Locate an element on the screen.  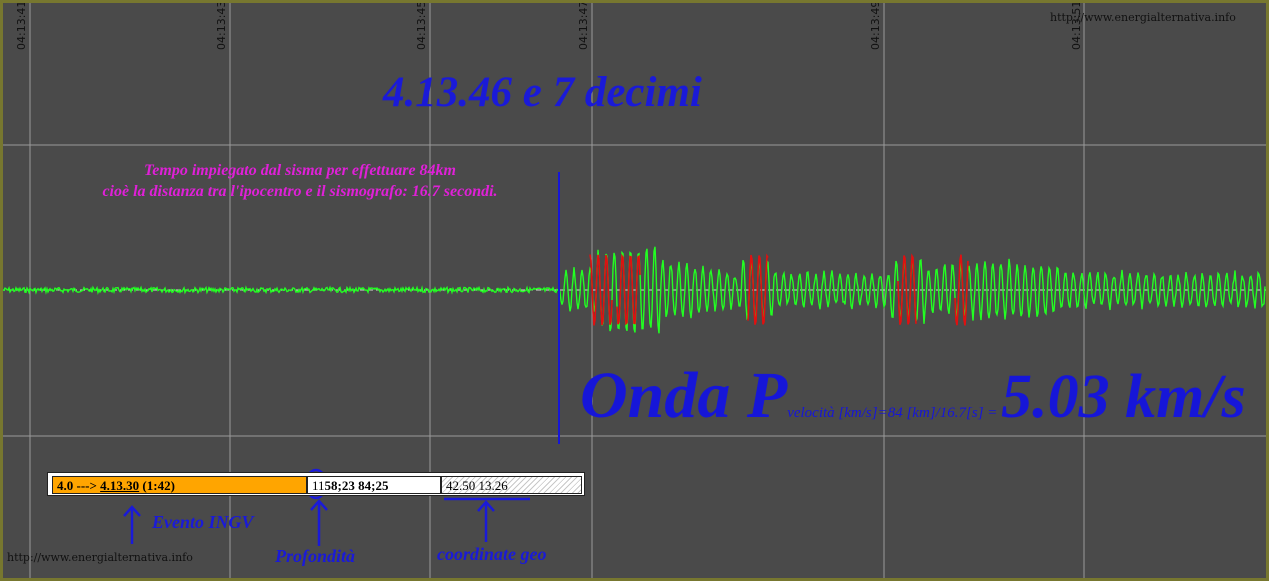
label-profondita: Profondità is located at coordinates (315, 556).